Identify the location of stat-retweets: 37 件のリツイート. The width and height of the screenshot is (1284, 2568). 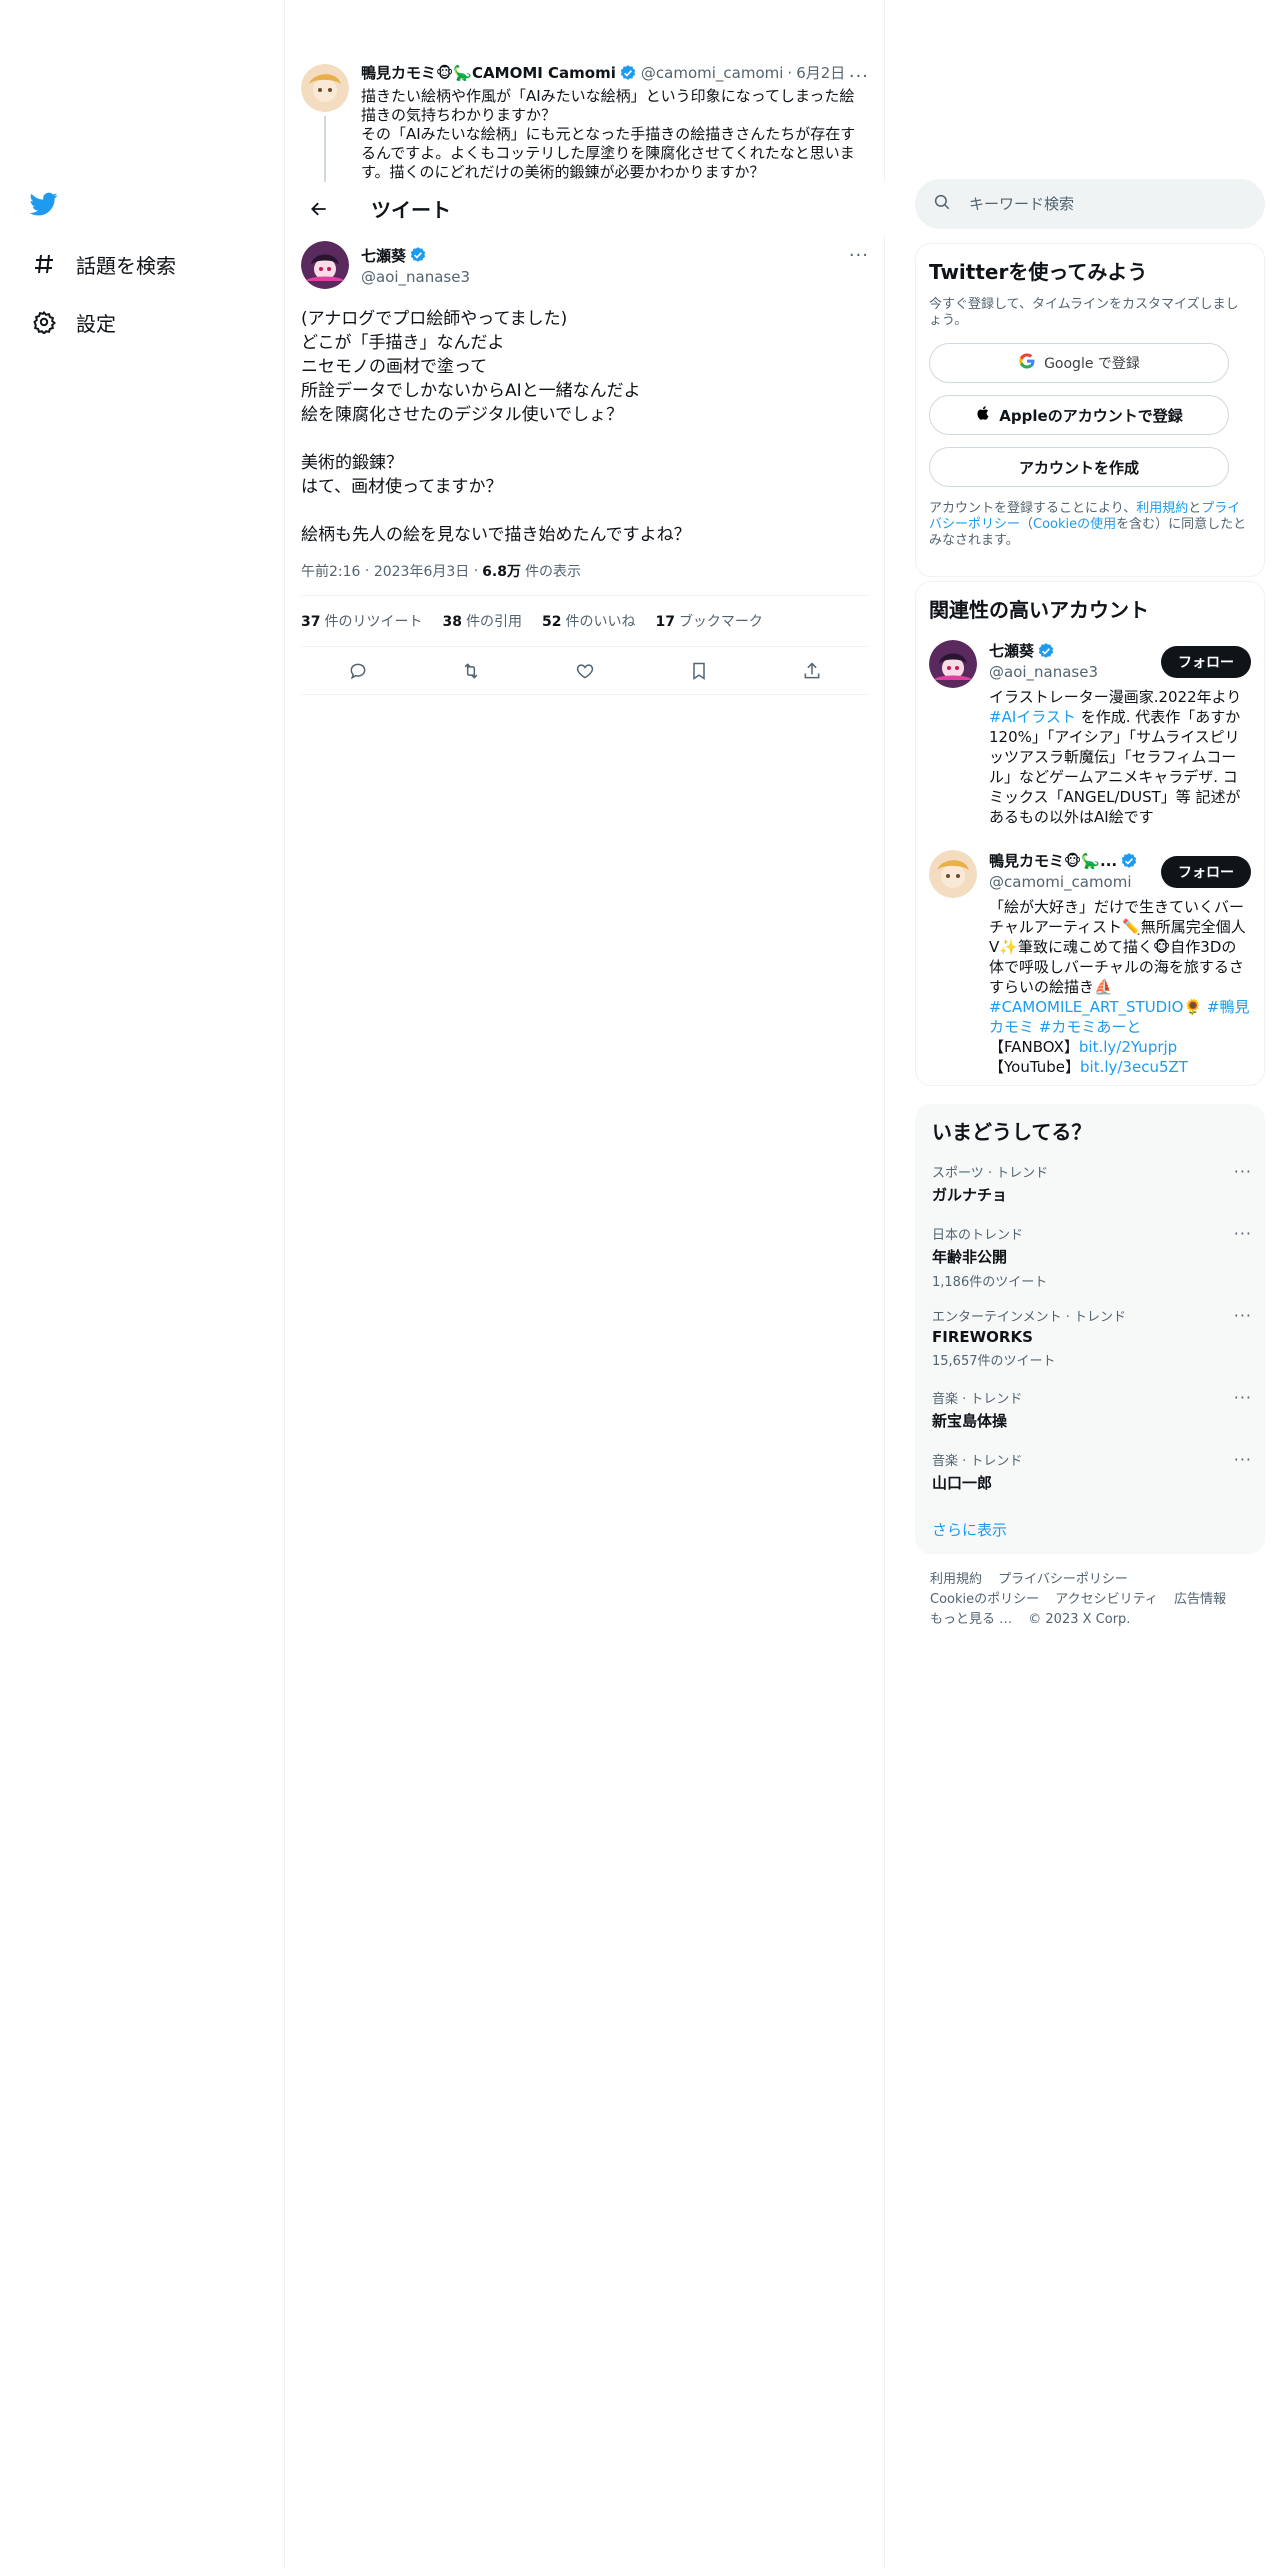
(361, 621).